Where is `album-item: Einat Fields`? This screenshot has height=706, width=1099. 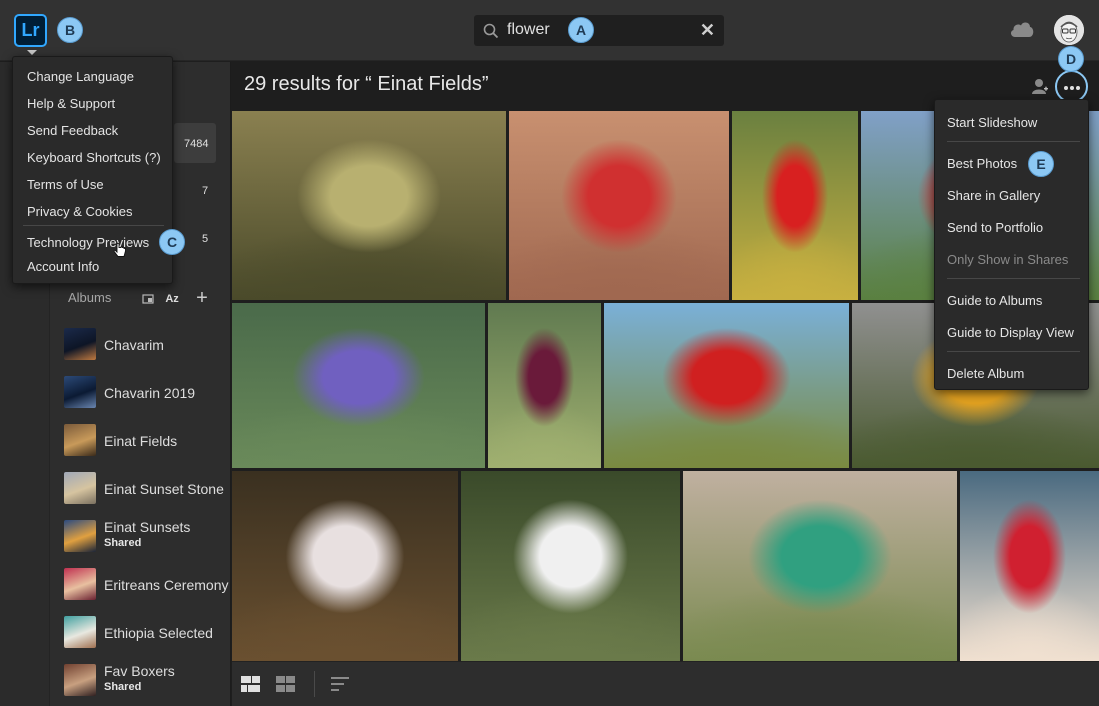
album-item: Einat Fields is located at coordinates (146, 442).